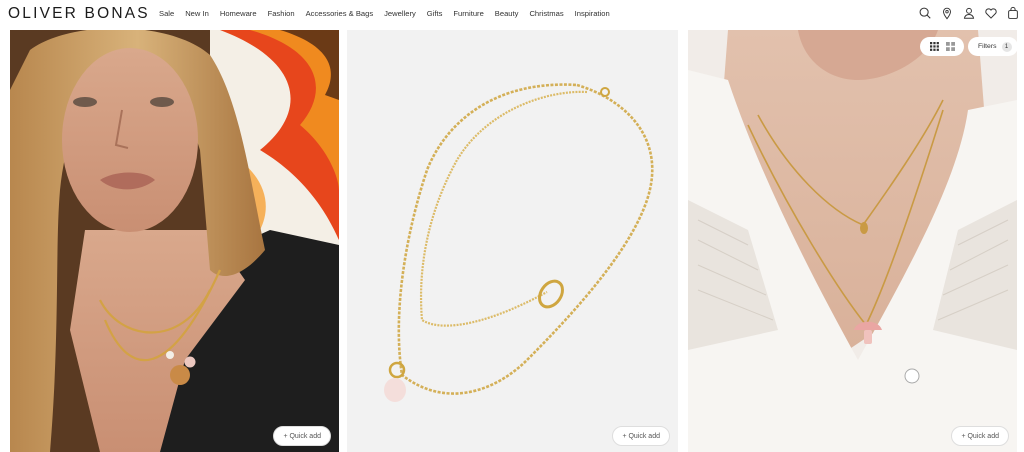  Describe the element at coordinates (435, 13) in the screenshot. I see `nav-item-gifts: Gifts` at that location.